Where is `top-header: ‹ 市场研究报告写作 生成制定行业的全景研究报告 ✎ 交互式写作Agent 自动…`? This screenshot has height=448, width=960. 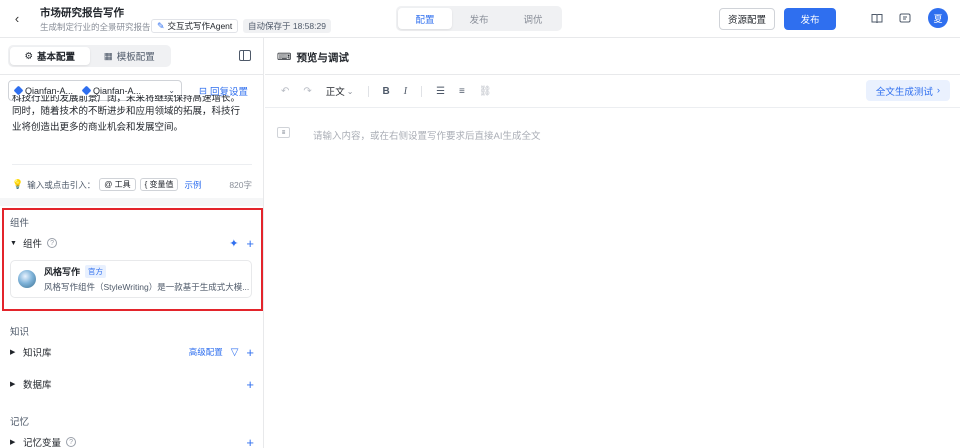
top-header: ‹ 市场研究报告写作 生成制定行业的全景研究报告 ✎ 交互式写作Agent 自动… is located at coordinates (480, 19).